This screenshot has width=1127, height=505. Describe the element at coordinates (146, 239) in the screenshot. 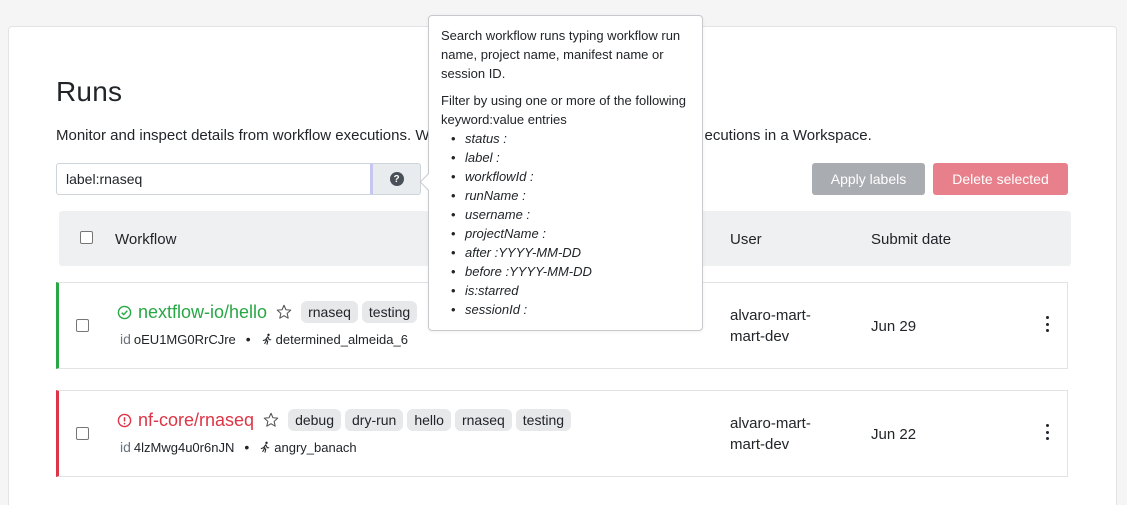

I see `header-workflow: Workflow` at that location.